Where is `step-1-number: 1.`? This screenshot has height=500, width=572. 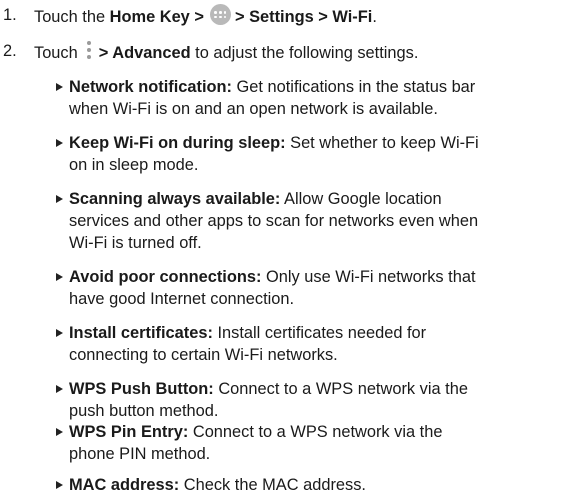
step-1-number: 1. is located at coordinates (10, 15).